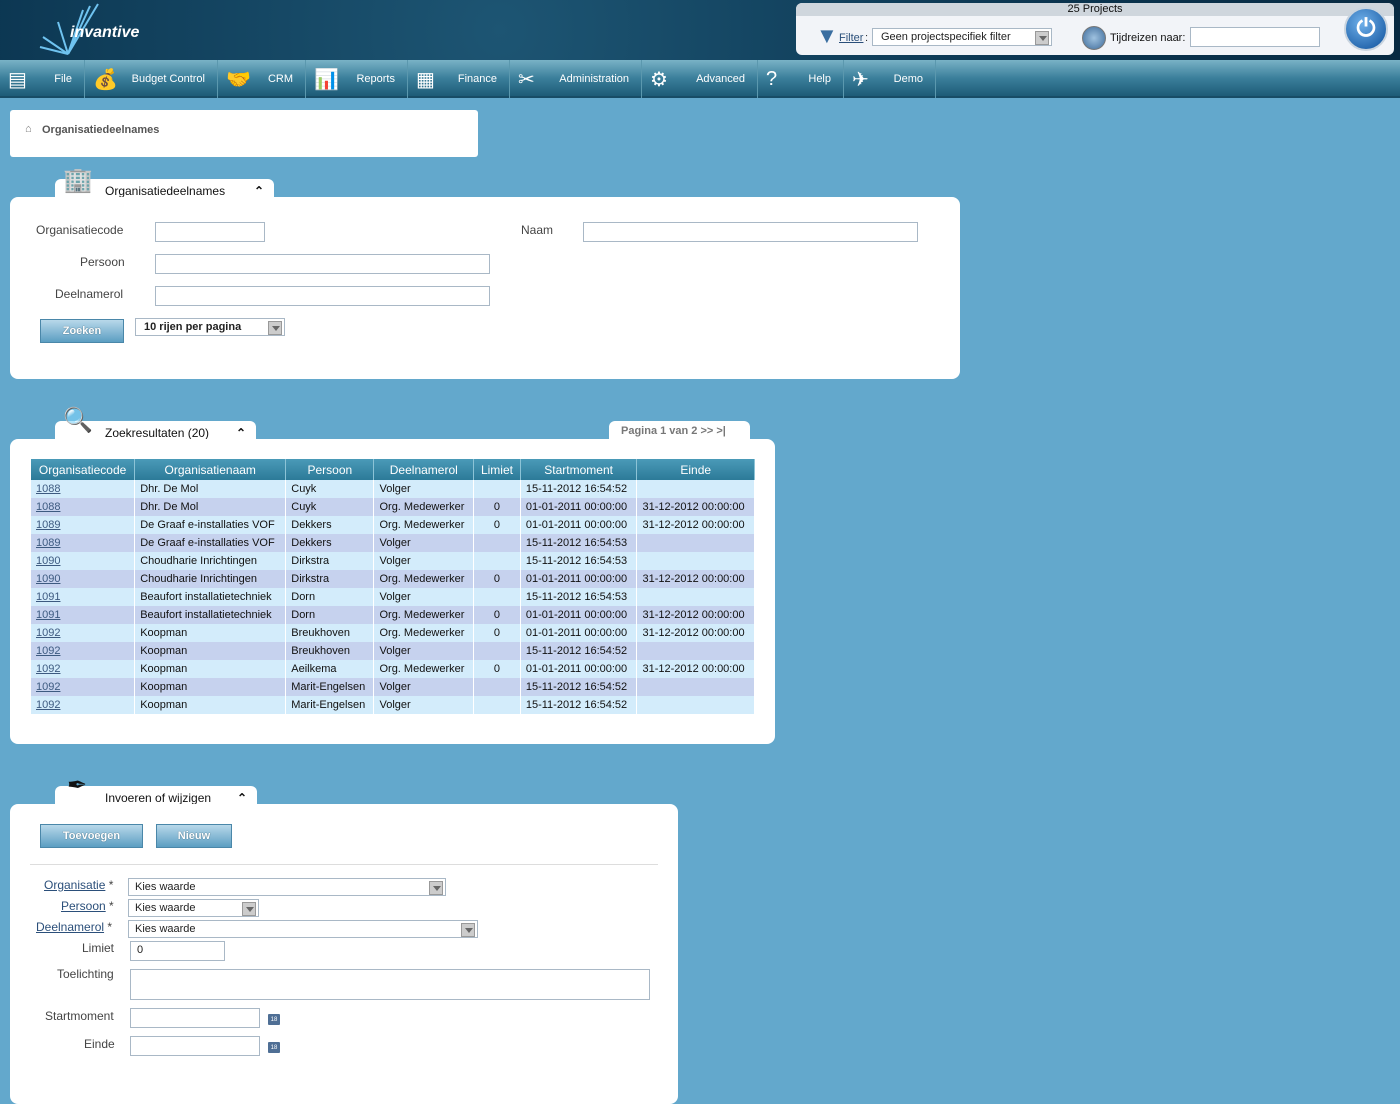 This screenshot has width=1400, height=1104. Describe the element at coordinates (28, 129) in the screenshot. I see `home-icon: ⌂` at that location.